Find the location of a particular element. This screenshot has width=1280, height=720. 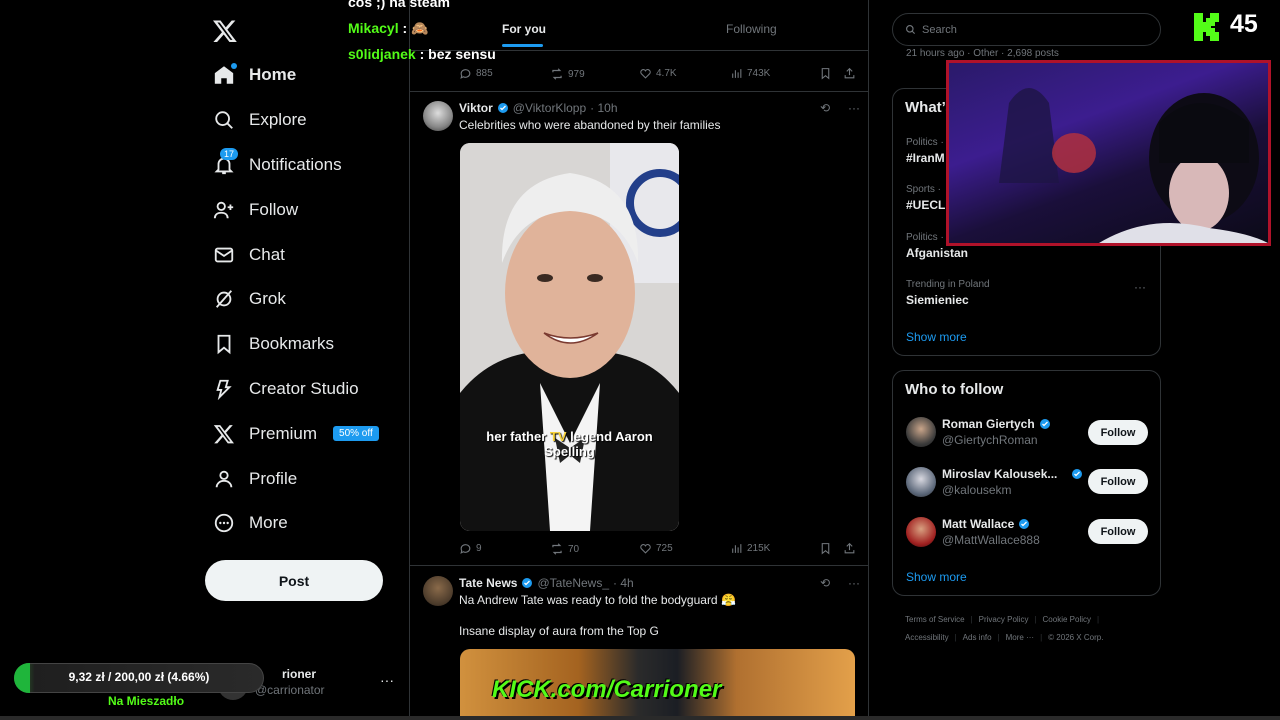

footer-link: Cookie Policy is located at coordinates (1067, 619).